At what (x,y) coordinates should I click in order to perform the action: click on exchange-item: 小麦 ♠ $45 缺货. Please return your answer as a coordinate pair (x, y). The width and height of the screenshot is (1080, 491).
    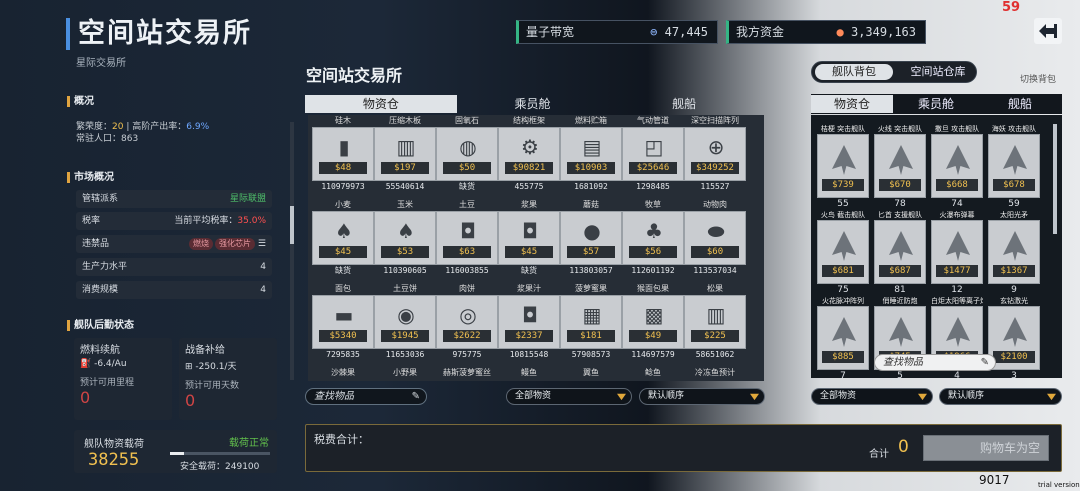
    Looking at the image, I should click on (343, 238).